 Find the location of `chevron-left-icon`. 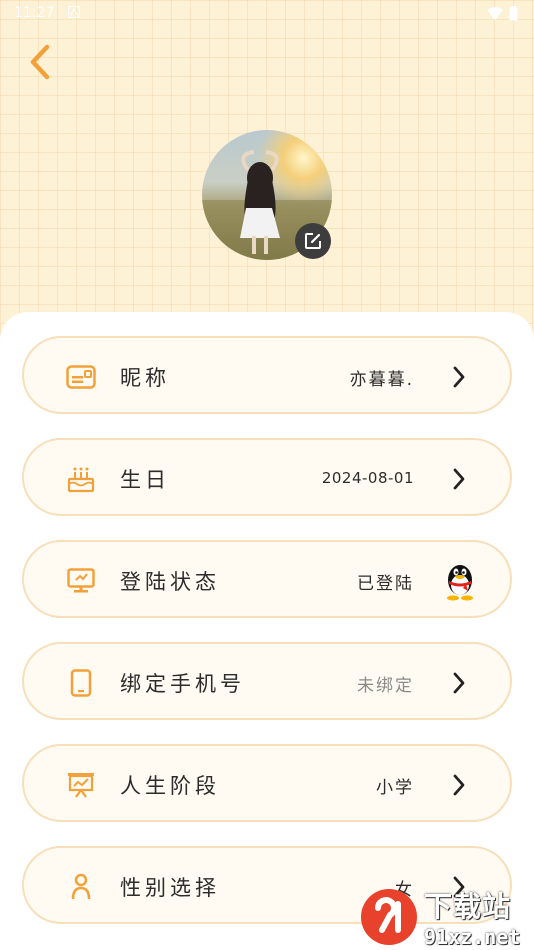

chevron-left-icon is located at coordinates (40, 62).